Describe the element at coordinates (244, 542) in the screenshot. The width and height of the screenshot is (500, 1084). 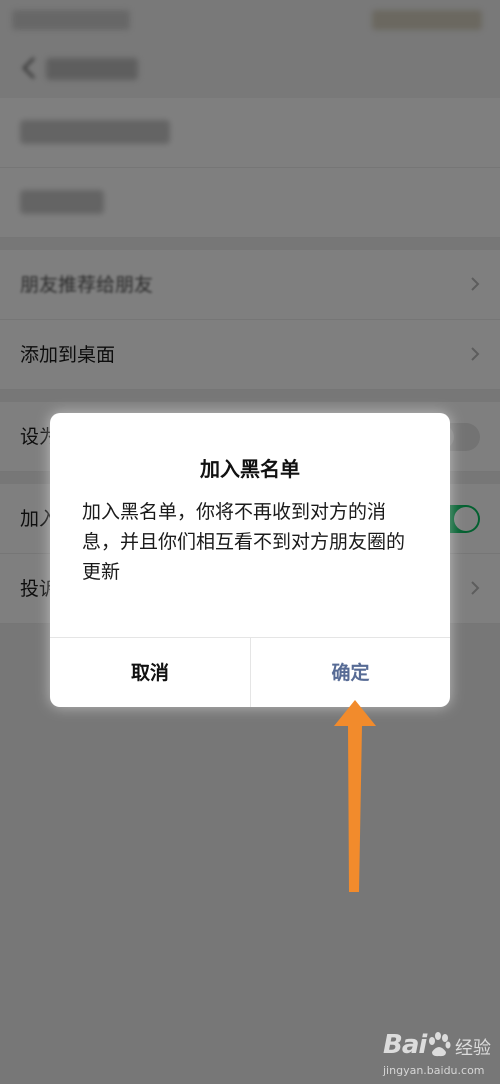
I see `dialog-message: 加入黑名单，你将不再收到对方的消息，并且你们相互看不到对方朋友圈的更新` at that location.